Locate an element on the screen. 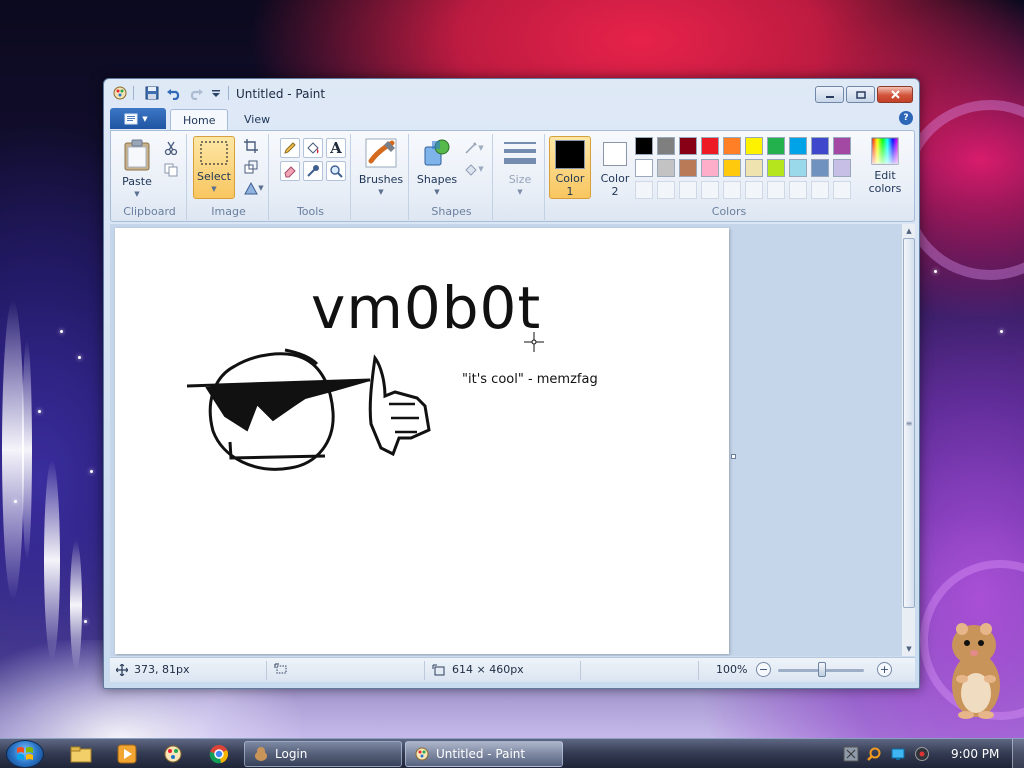  tray-app-icon is located at coordinates (851, 754).